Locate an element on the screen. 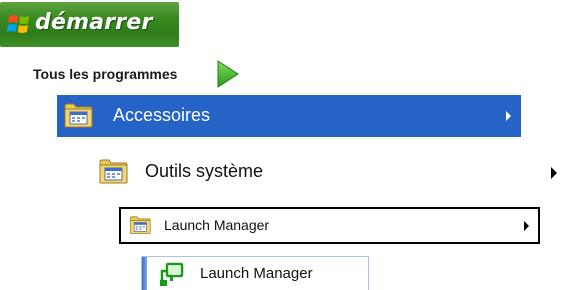  start-button: démarrer is located at coordinates (89, 24).